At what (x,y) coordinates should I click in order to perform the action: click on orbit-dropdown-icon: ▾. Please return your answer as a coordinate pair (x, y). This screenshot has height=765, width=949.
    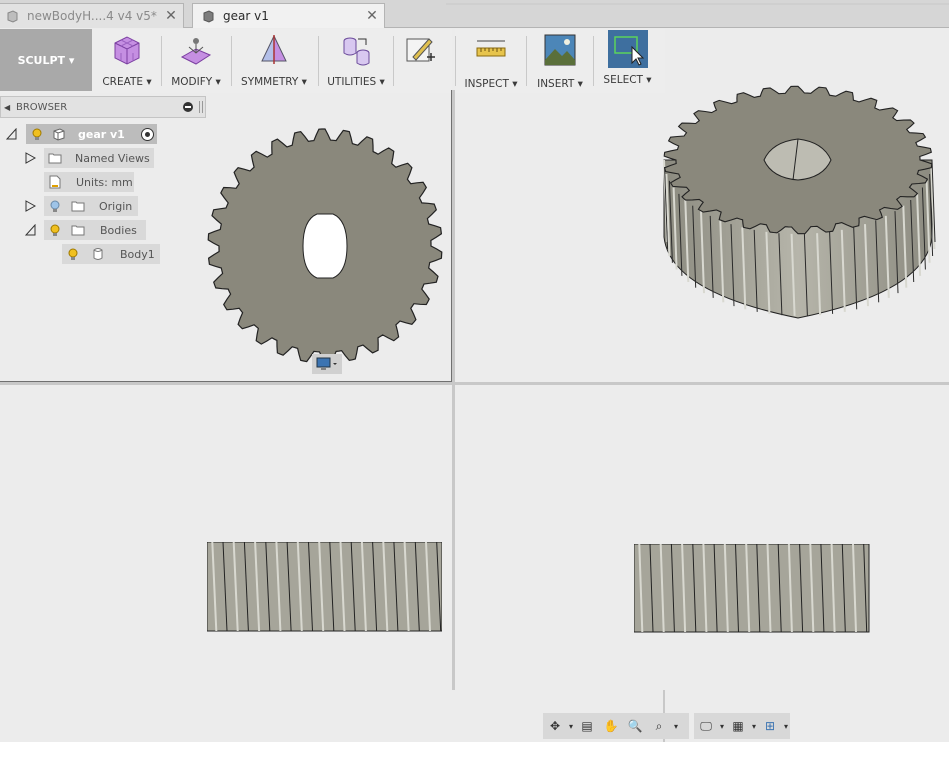
    Looking at the image, I should click on (571, 726).